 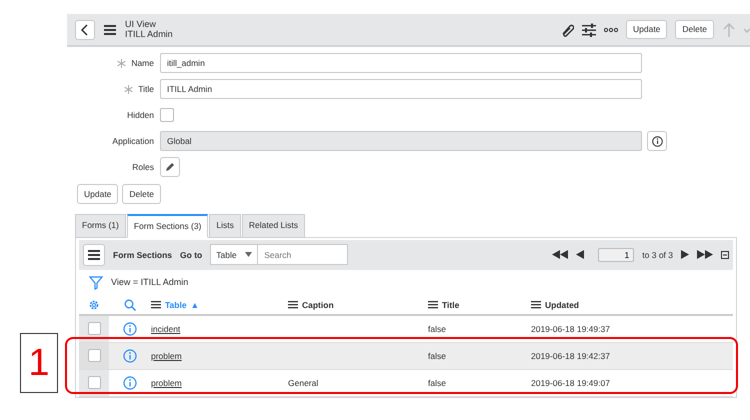 I want to click on table-cell: 2019-06-18 19:42:37, so click(x=570, y=355).